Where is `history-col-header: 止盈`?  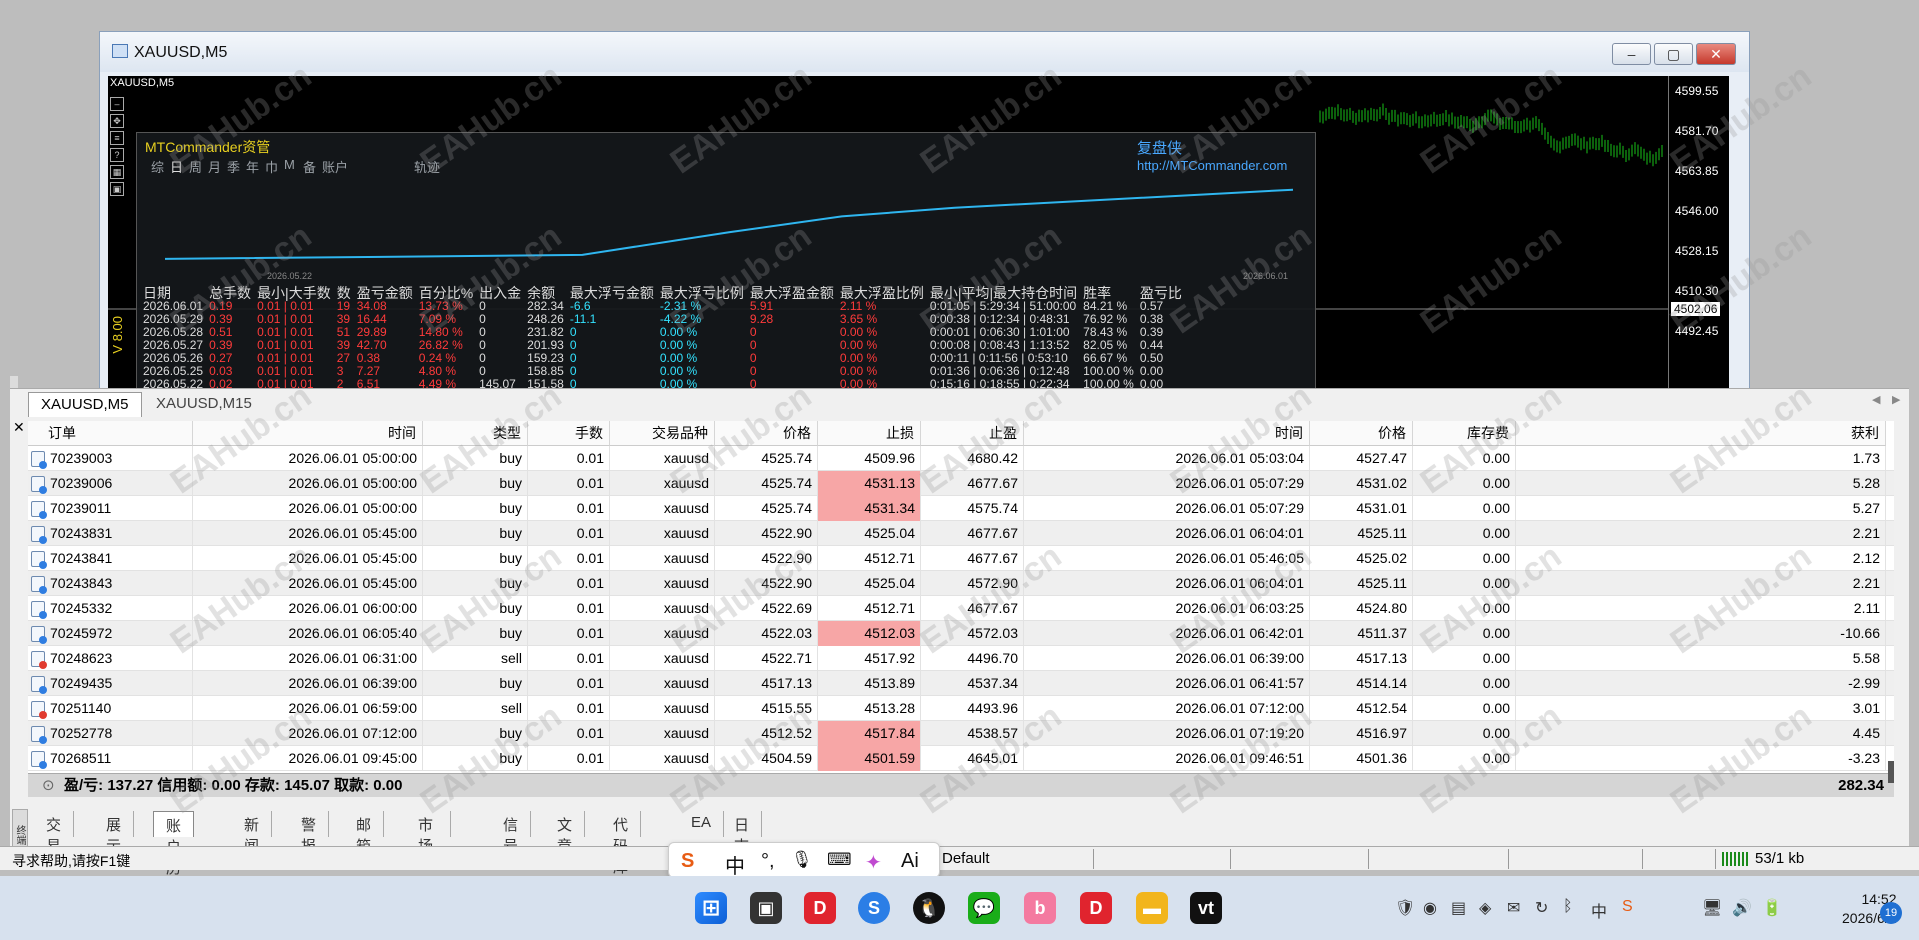
history-col-header: 止盈 is located at coordinates (972, 433).